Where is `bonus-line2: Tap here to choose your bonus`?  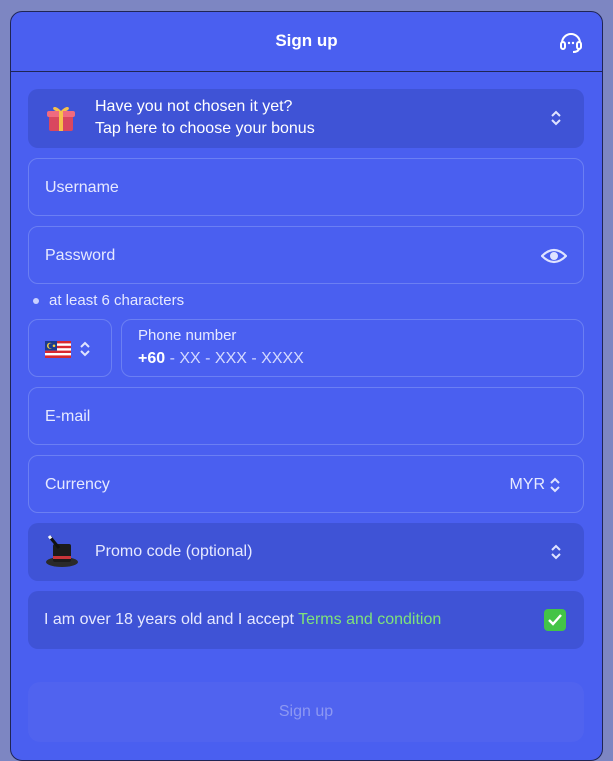 bonus-line2: Tap here to choose your bonus is located at coordinates (205, 128).